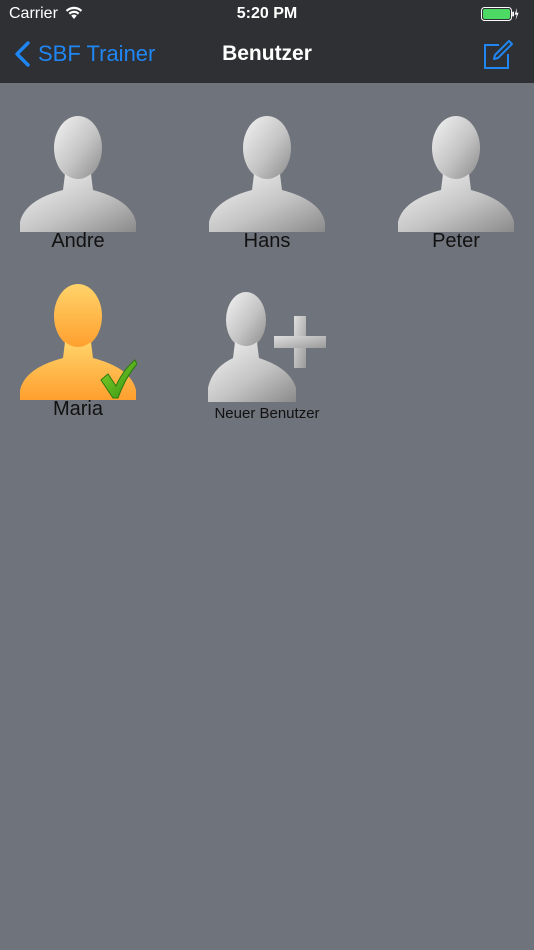 This screenshot has width=534, height=950. Describe the element at coordinates (78, 342) in the screenshot. I see `user-silhouette-selected-icon` at that location.